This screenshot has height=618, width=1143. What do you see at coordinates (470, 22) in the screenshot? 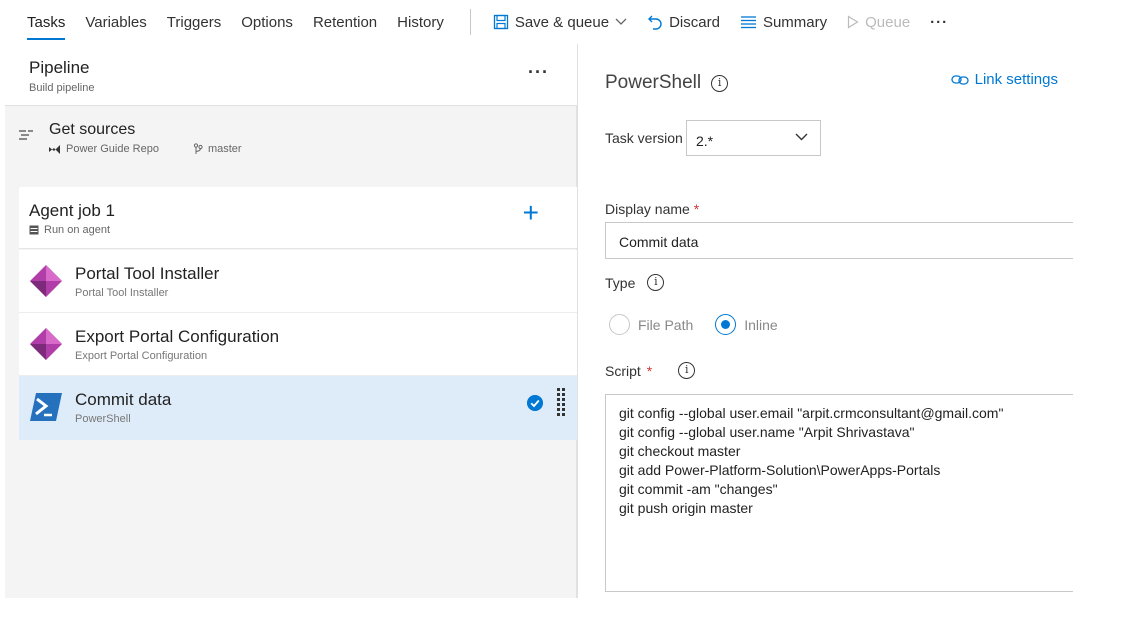
I see `toolbar-divider` at bounding box center [470, 22].